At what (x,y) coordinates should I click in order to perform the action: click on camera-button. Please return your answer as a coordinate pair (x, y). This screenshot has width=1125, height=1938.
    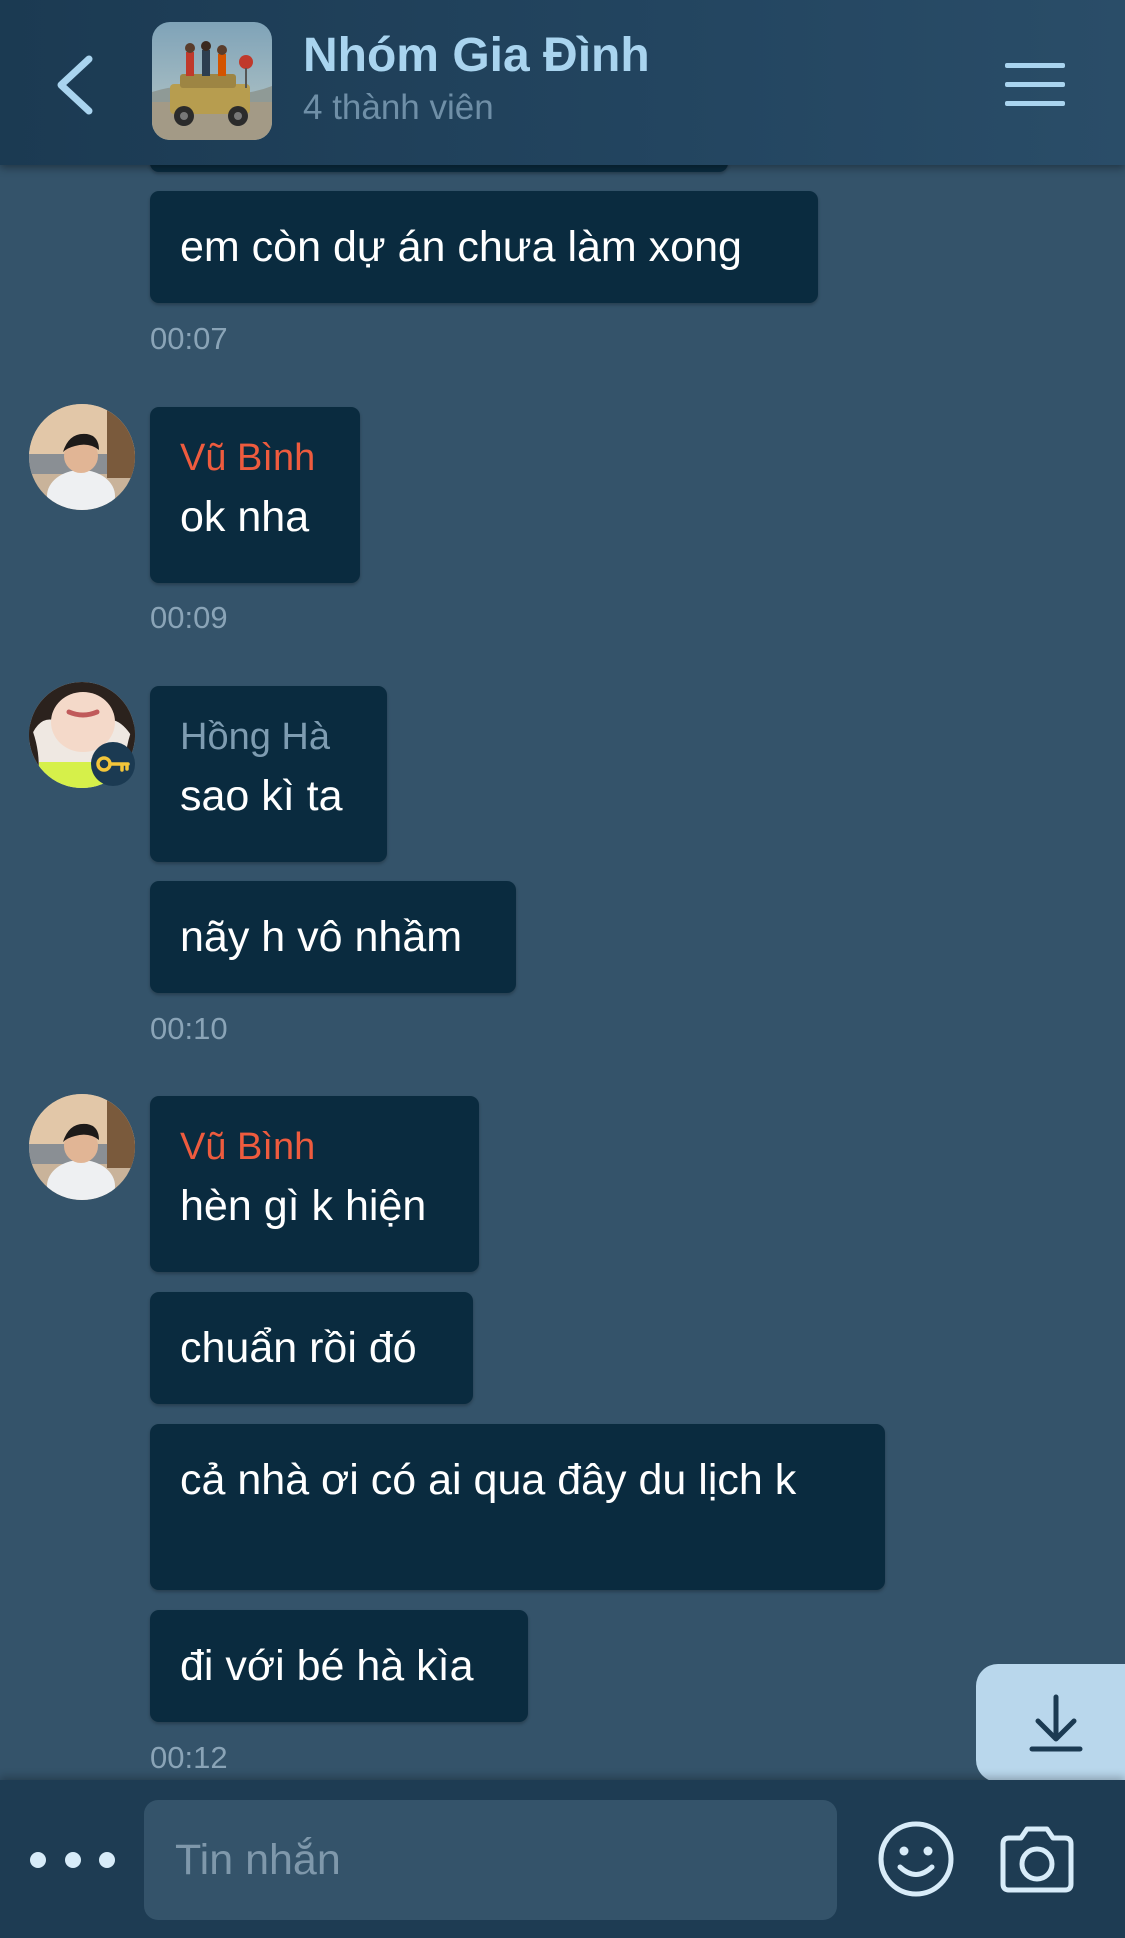
    Looking at the image, I should click on (1037, 1859).